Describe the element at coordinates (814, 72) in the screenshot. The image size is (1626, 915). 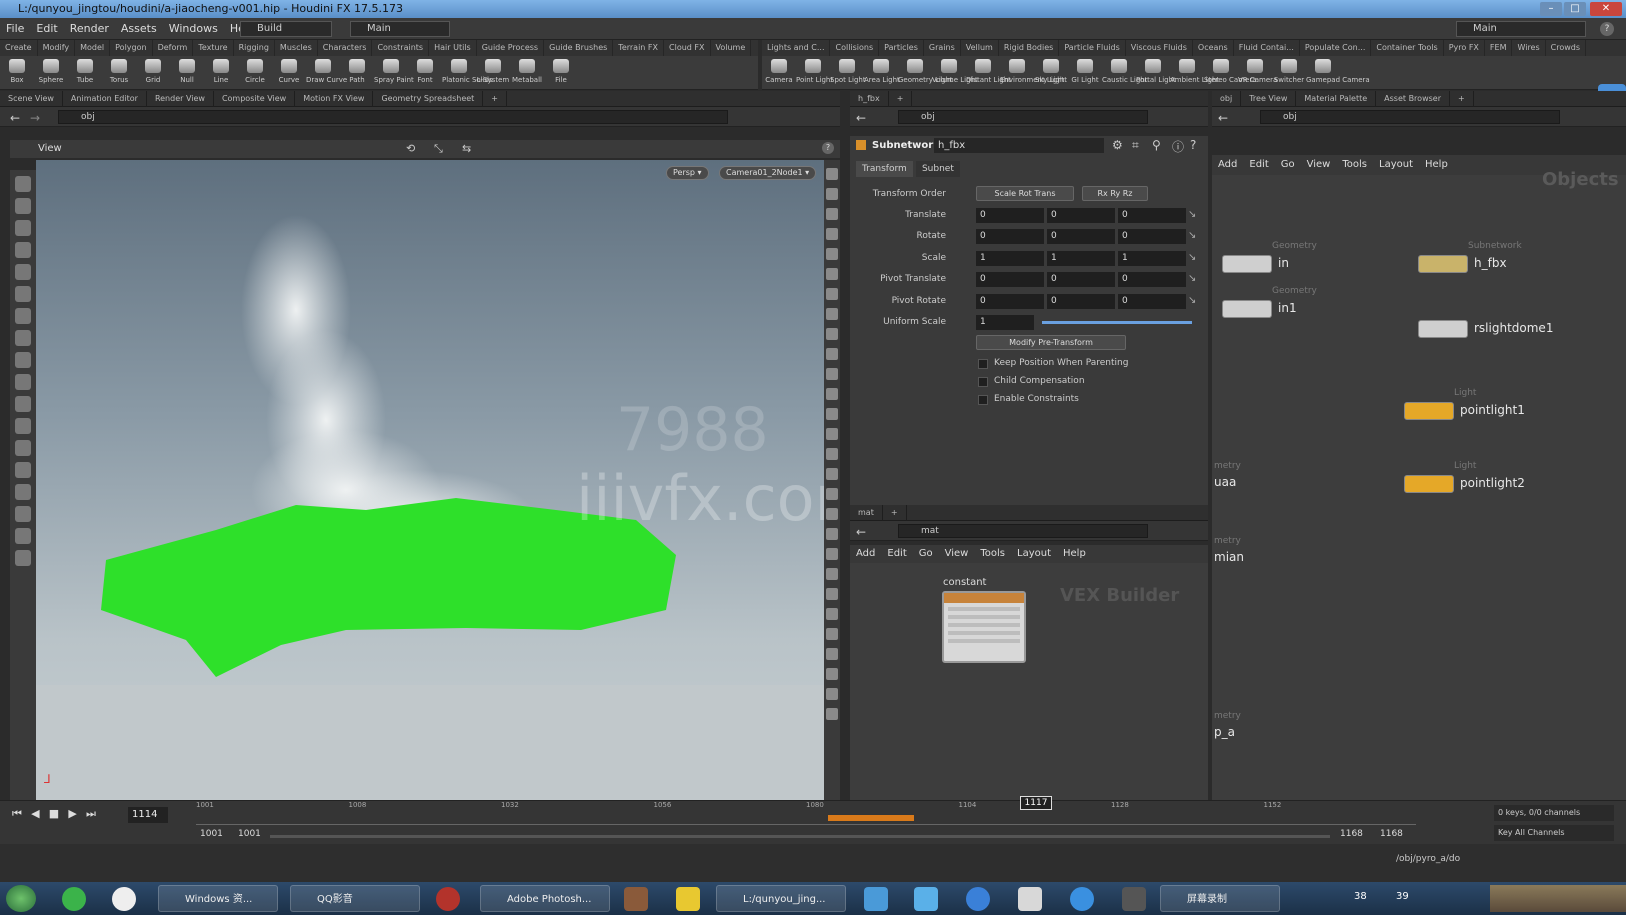
I see `shelf-tool-point-light: Point Light` at that location.